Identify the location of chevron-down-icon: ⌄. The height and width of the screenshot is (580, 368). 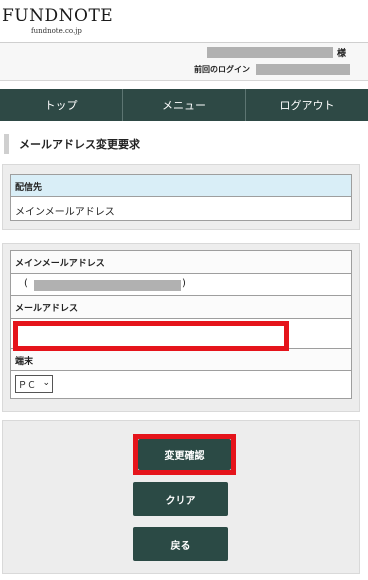
(46, 383).